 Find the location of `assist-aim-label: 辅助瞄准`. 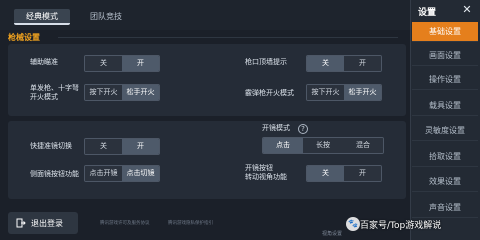

assist-aim-label: 辅助瞄准 is located at coordinates (44, 62).